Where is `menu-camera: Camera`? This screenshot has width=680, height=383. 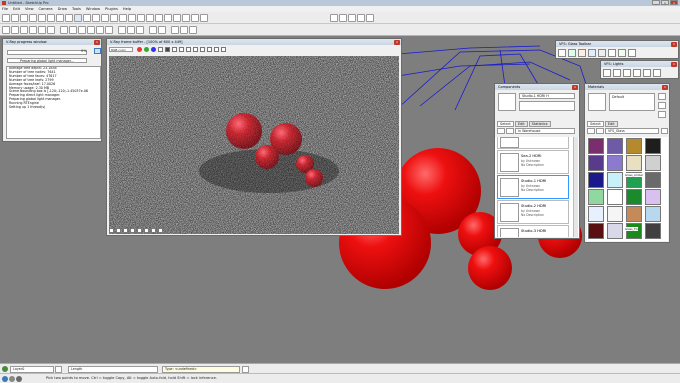 menu-camera: Camera is located at coordinates (46, 9).